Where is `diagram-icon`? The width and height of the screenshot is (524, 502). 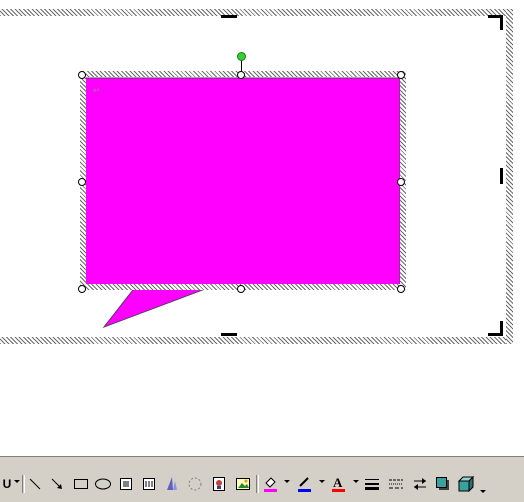 diagram-icon is located at coordinates (195, 484).